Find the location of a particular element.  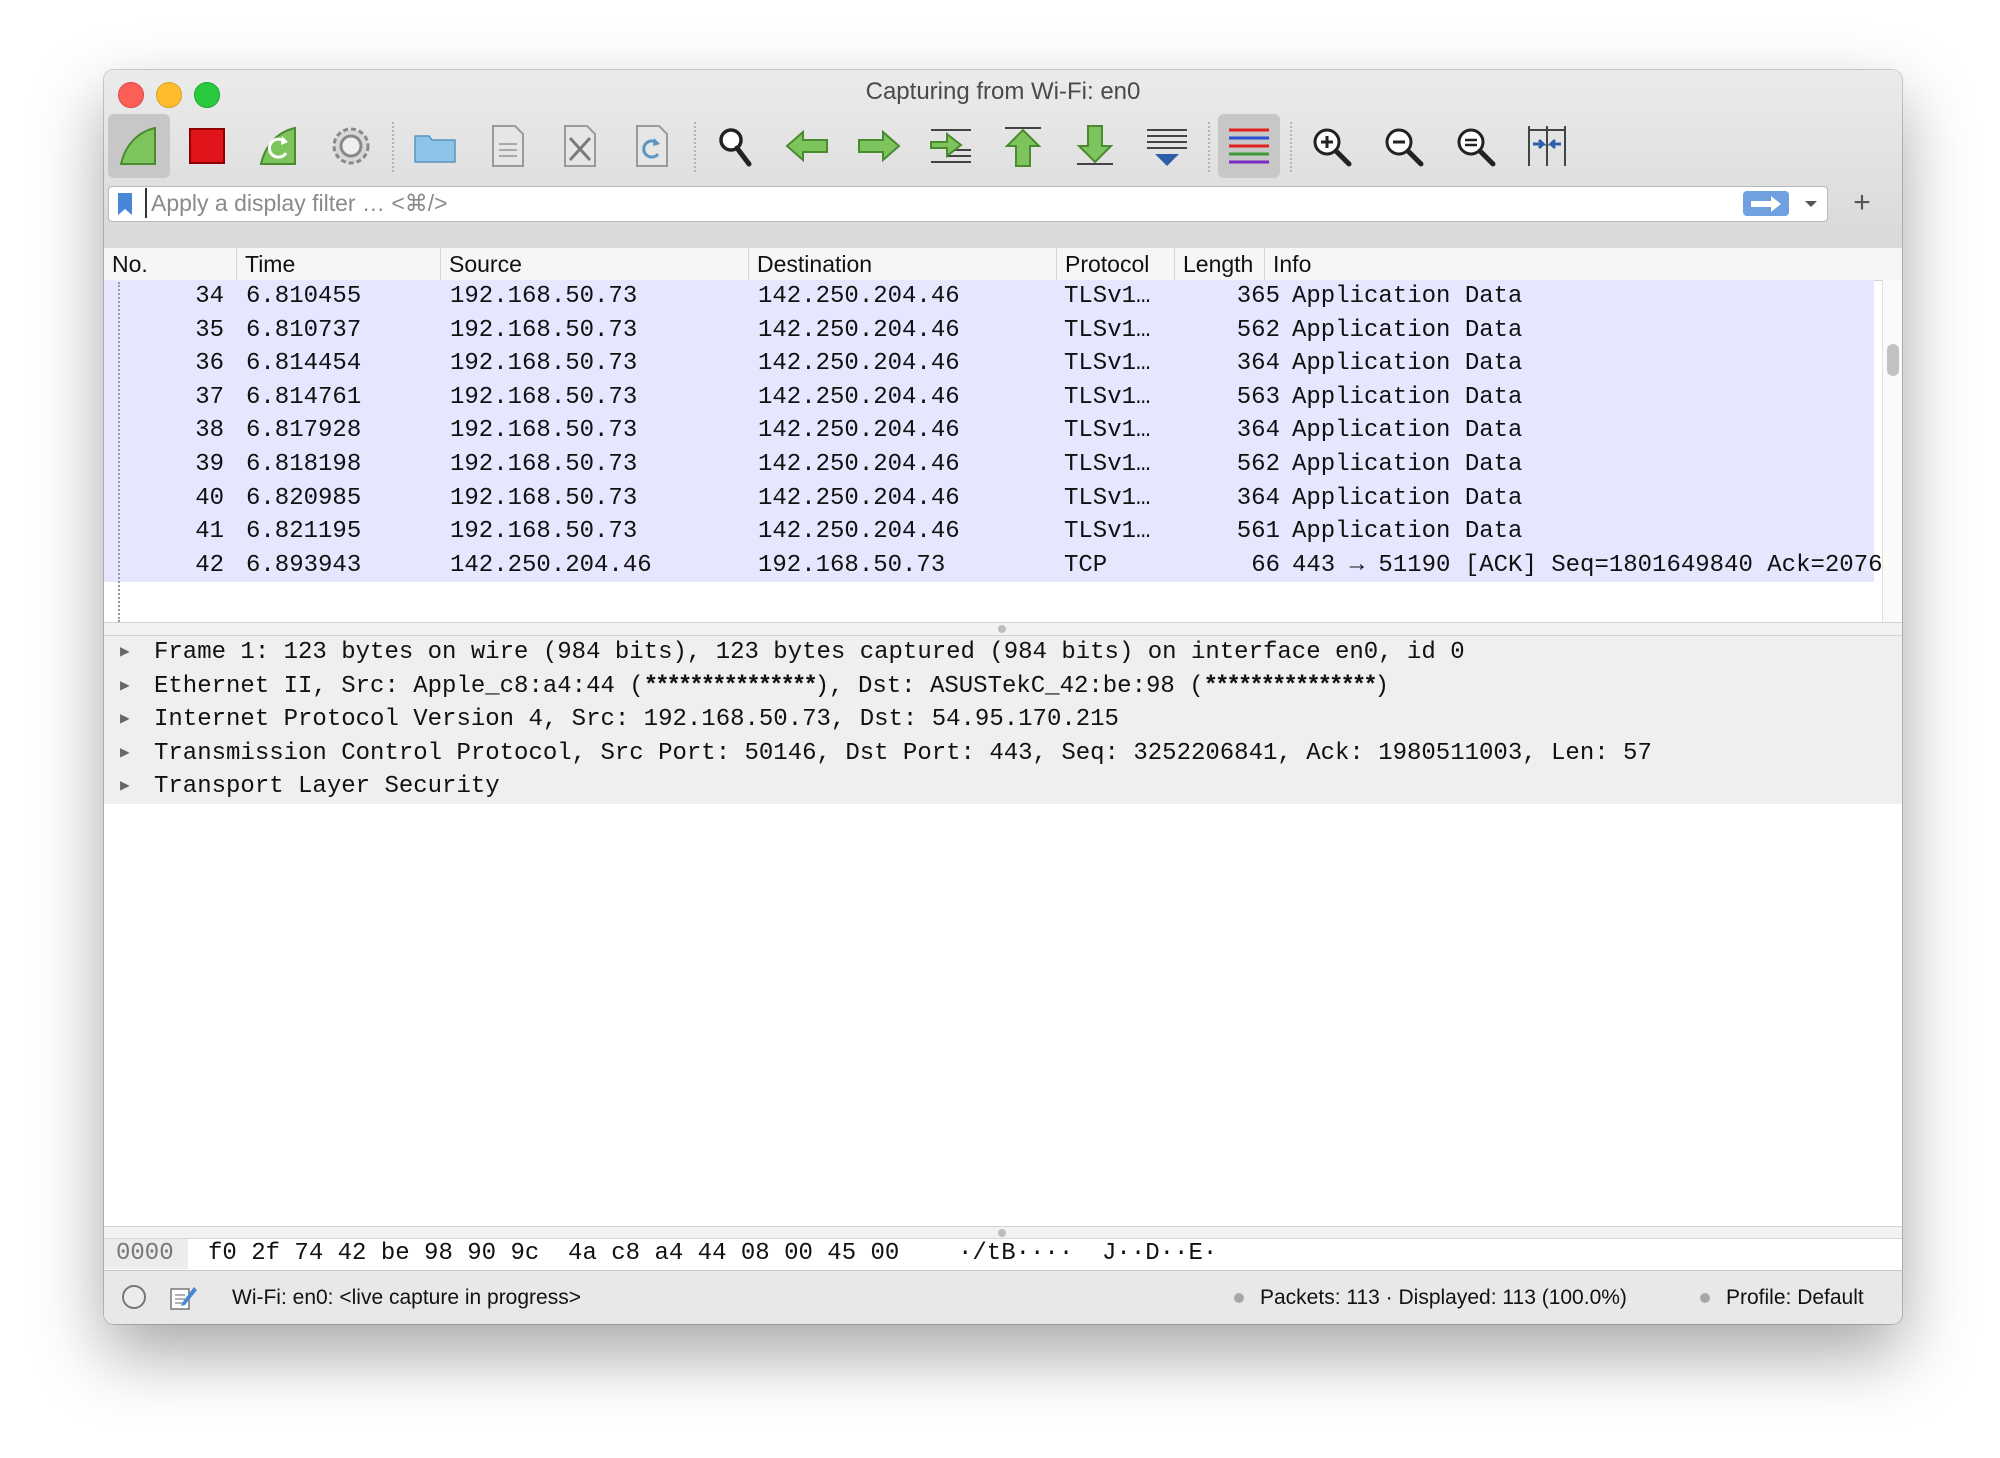

cell-time: 6.818198 is located at coordinates (304, 464).